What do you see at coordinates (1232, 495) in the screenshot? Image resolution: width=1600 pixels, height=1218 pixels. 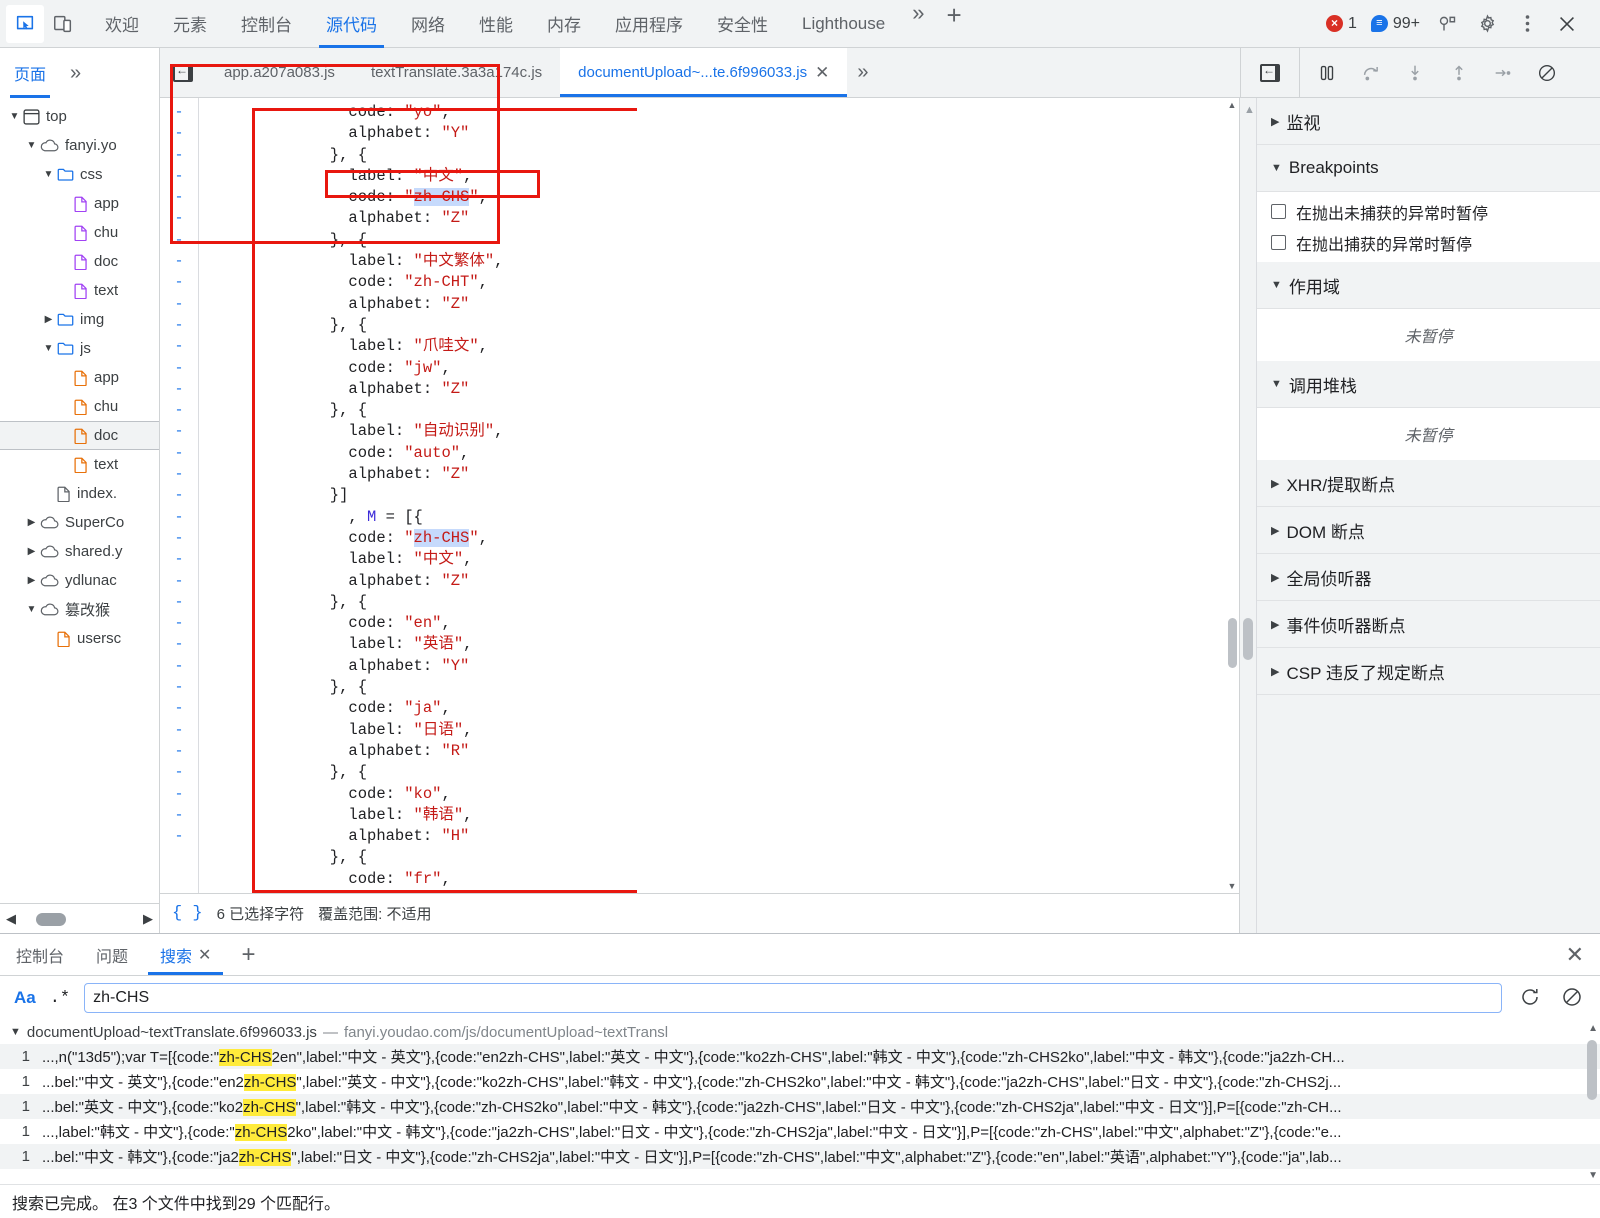 I see `editor-vertical-scrollbar: ▲ ▼` at bounding box center [1232, 495].